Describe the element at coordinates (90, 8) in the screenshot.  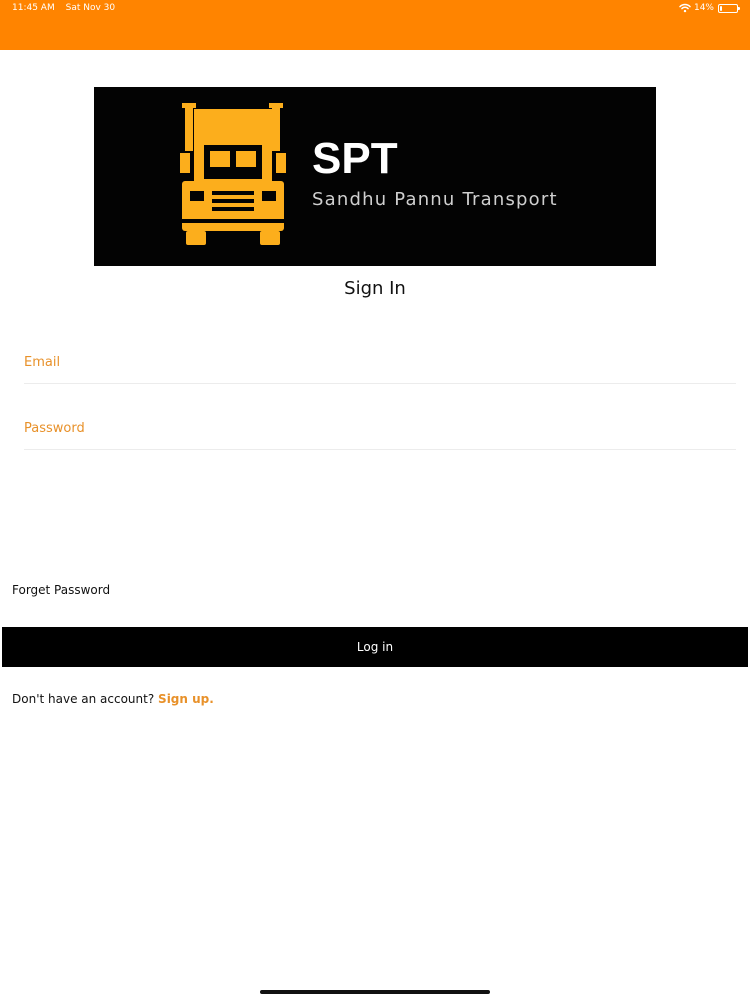
I see `status-date: Sat Nov 30` at that location.